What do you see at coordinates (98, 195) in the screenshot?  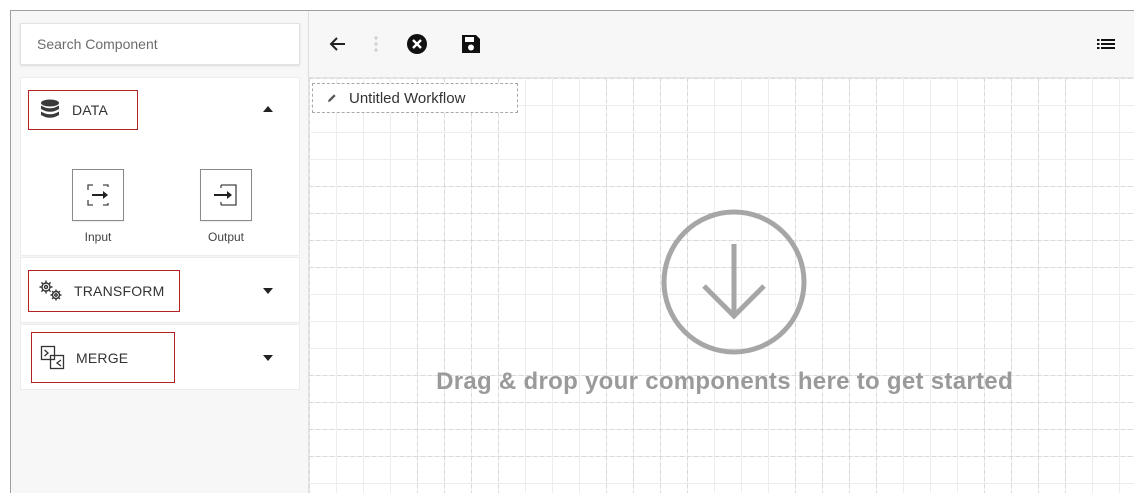 I see `input-icon` at bounding box center [98, 195].